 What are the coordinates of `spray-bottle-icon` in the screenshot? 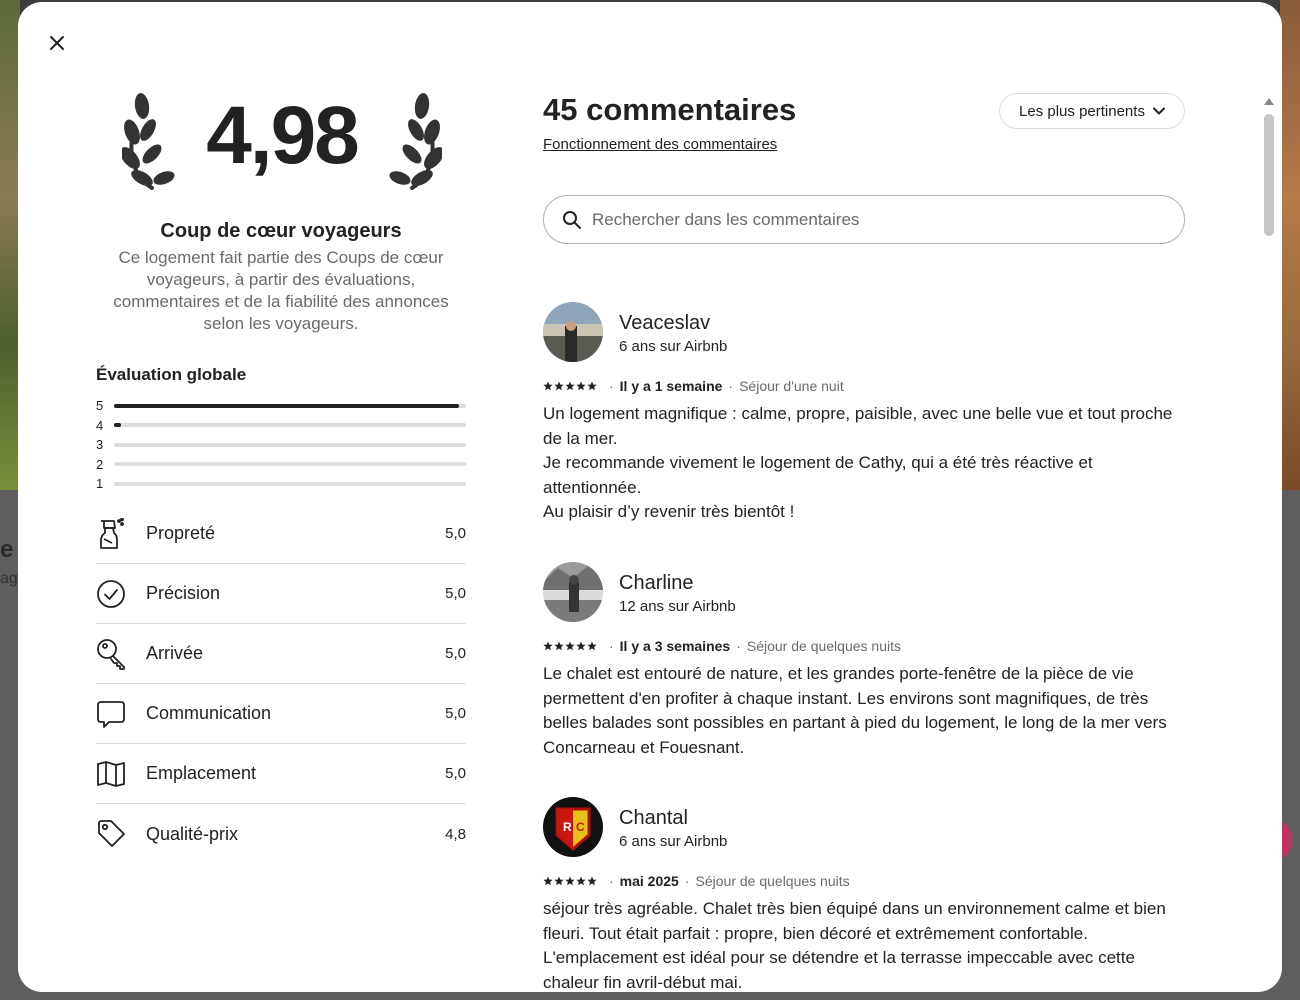 It's located at (121, 533).